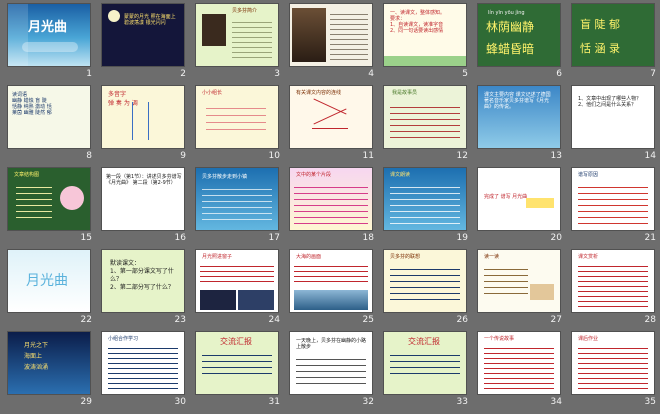  I want to click on slide-number: 17, so click(274, 238).